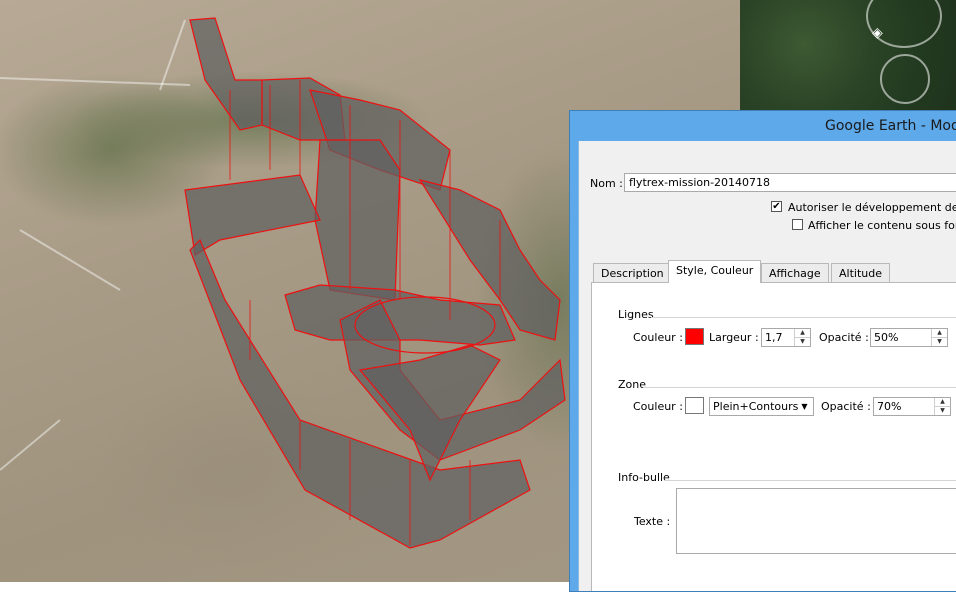 The image size is (956, 592). What do you see at coordinates (652, 521) in the screenshot?
I see `infobulle-text-label: Texte :` at bounding box center [652, 521].